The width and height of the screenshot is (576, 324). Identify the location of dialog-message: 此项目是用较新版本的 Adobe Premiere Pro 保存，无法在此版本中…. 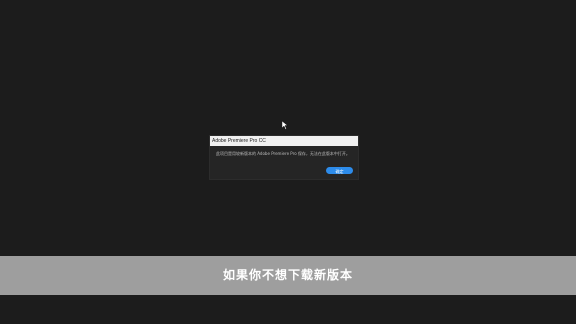
(283, 153).